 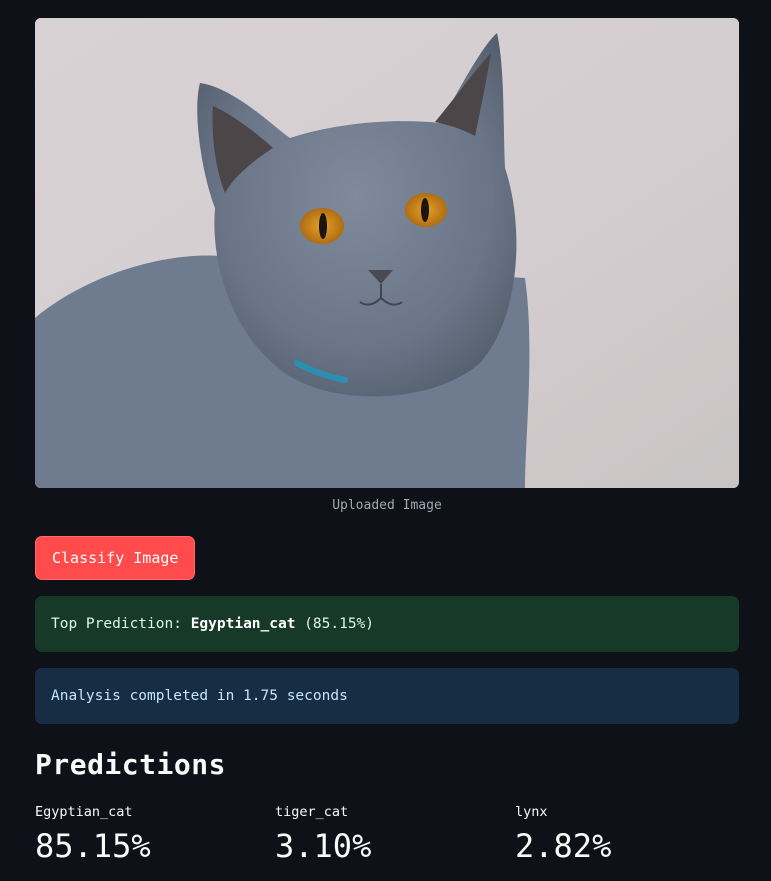 What do you see at coordinates (115, 558) in the screenshot?
I see `classify-image-button: Classify Image` at bounding box center [115, 558].